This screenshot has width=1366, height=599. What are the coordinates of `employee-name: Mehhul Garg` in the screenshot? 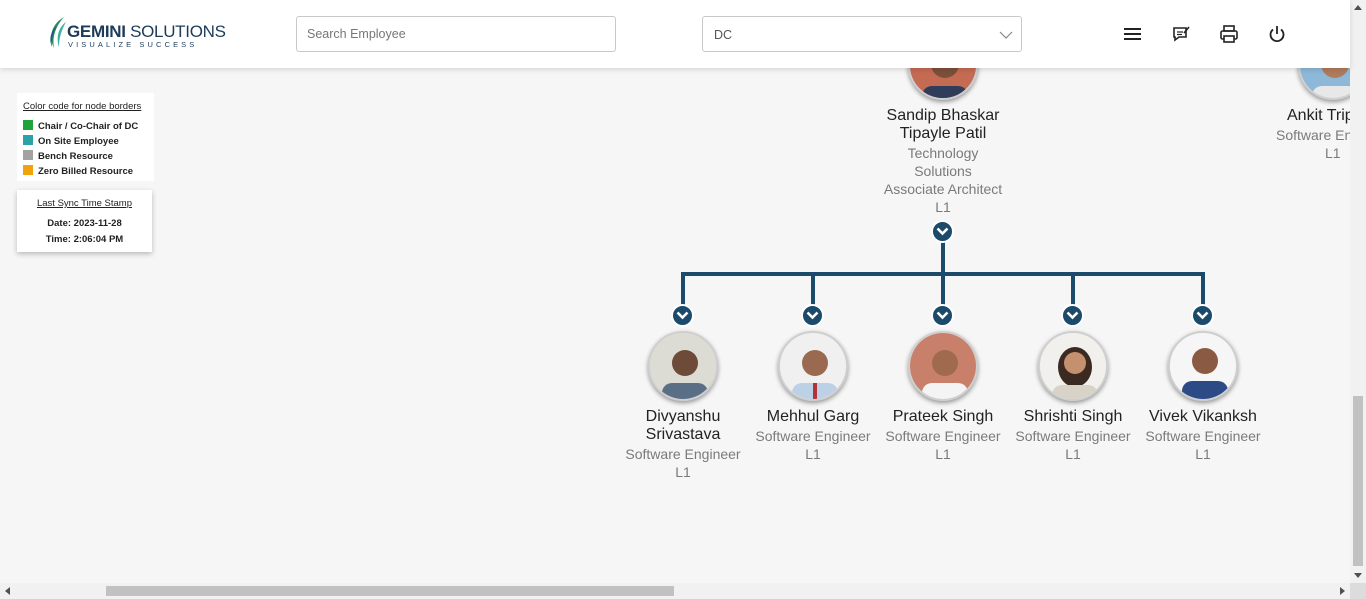 It's located at (813, 416).